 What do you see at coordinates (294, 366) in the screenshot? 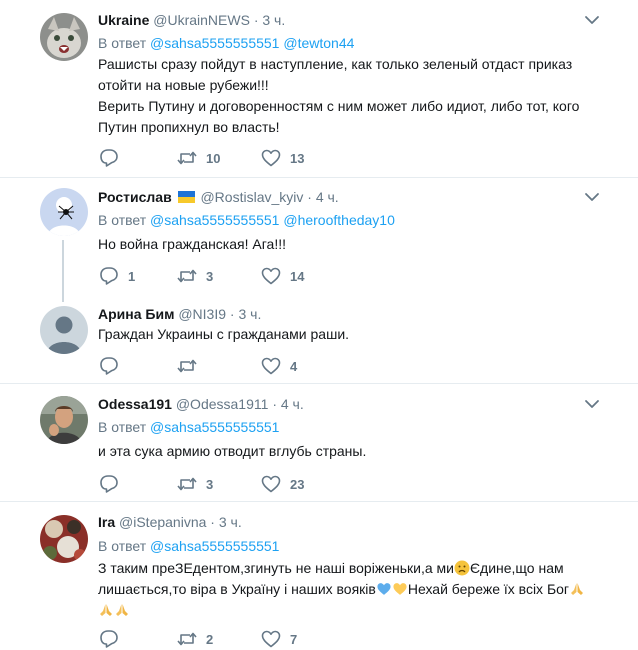
I see `like-count: 4` at bounding box center [294, 366].